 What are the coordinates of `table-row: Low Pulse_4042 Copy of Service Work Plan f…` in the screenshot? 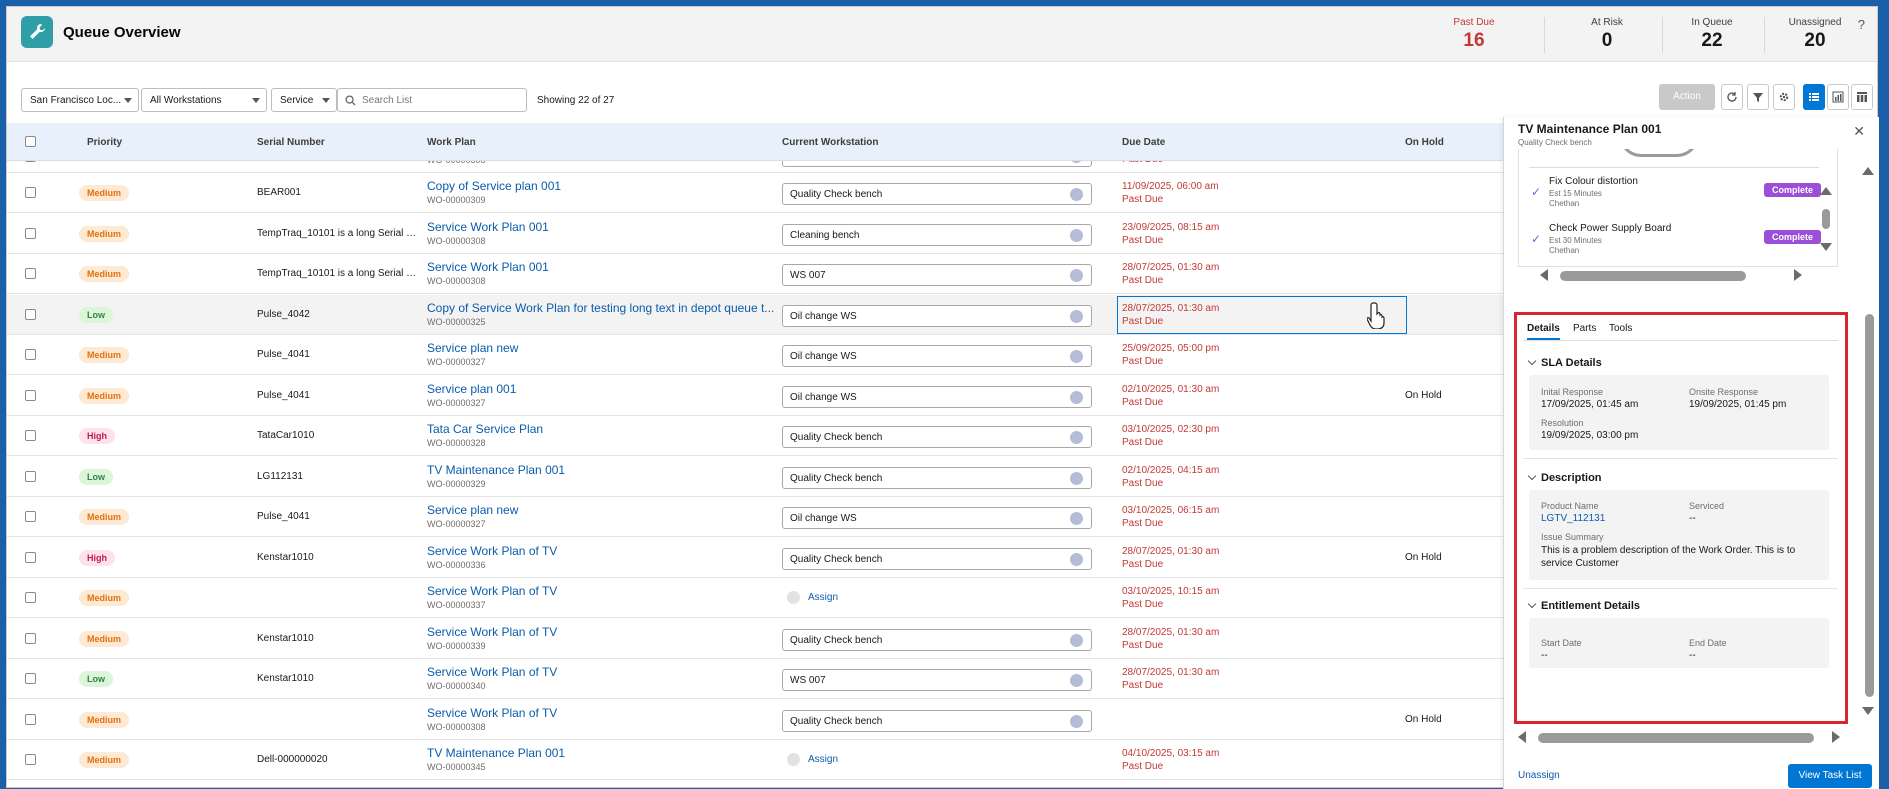 It's located at (755, 314).